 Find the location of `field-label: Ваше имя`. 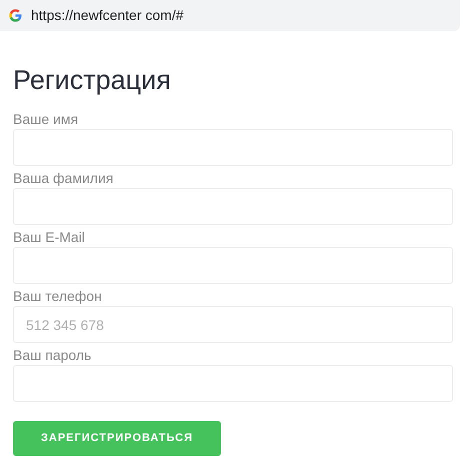

field-label: Ваше имя is located at coordinates (46, 119).